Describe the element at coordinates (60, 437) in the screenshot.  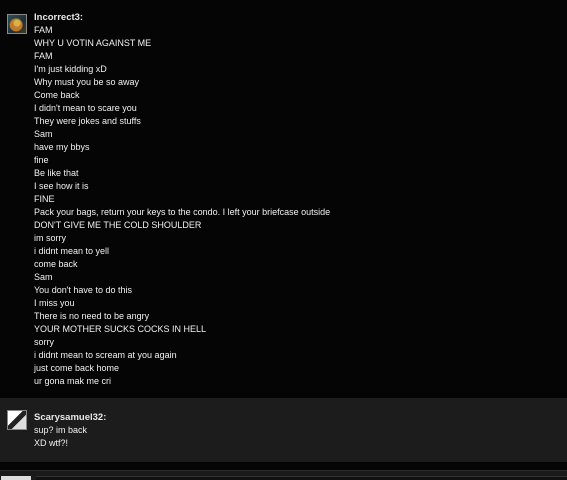
I see `message-lines: sup? im back XD wtf?!` at that location.